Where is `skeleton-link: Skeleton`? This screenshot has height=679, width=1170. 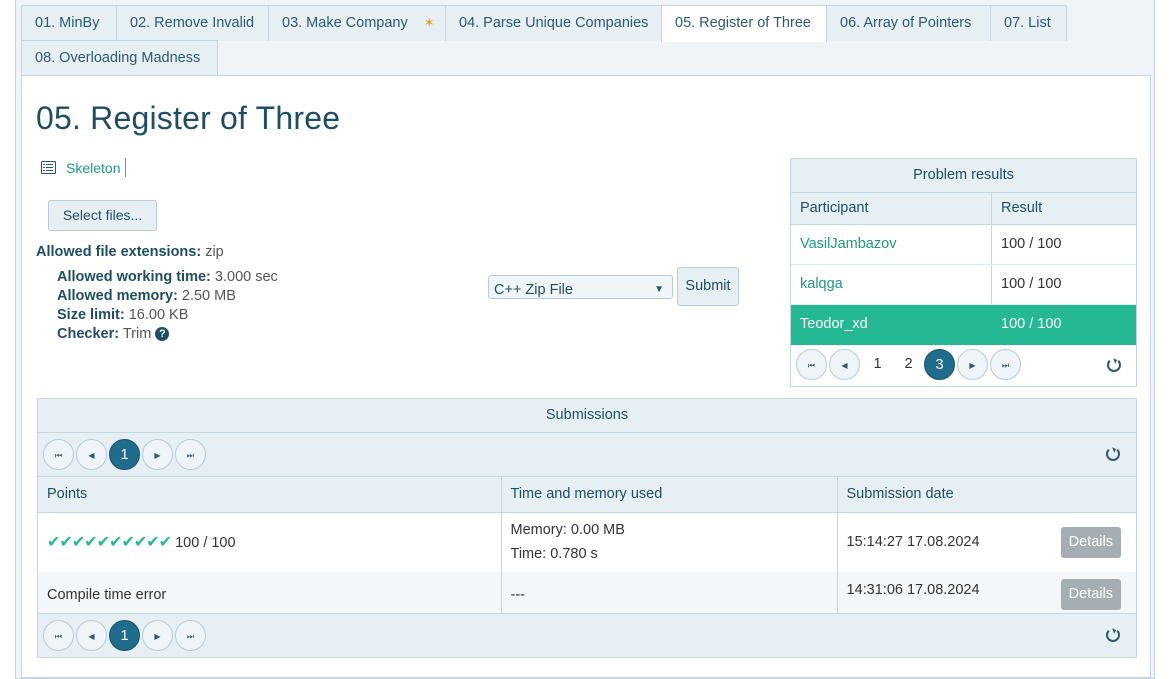 skeleton-link: Skeleton is located at coordinates (93, 168).